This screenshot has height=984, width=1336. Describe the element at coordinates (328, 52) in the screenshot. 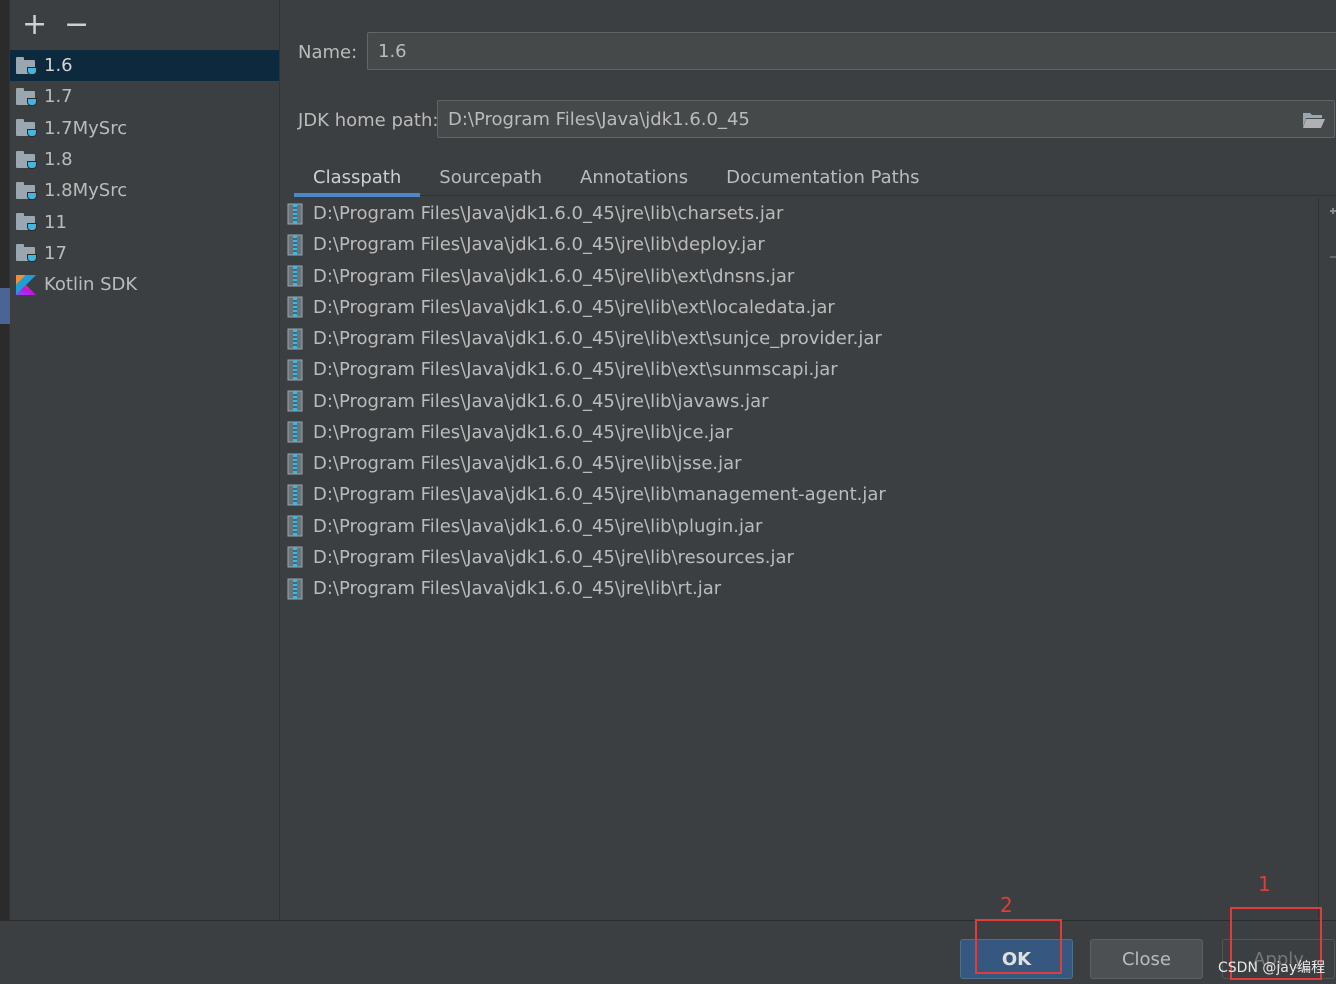

I see `name-label: Name:` at that location.